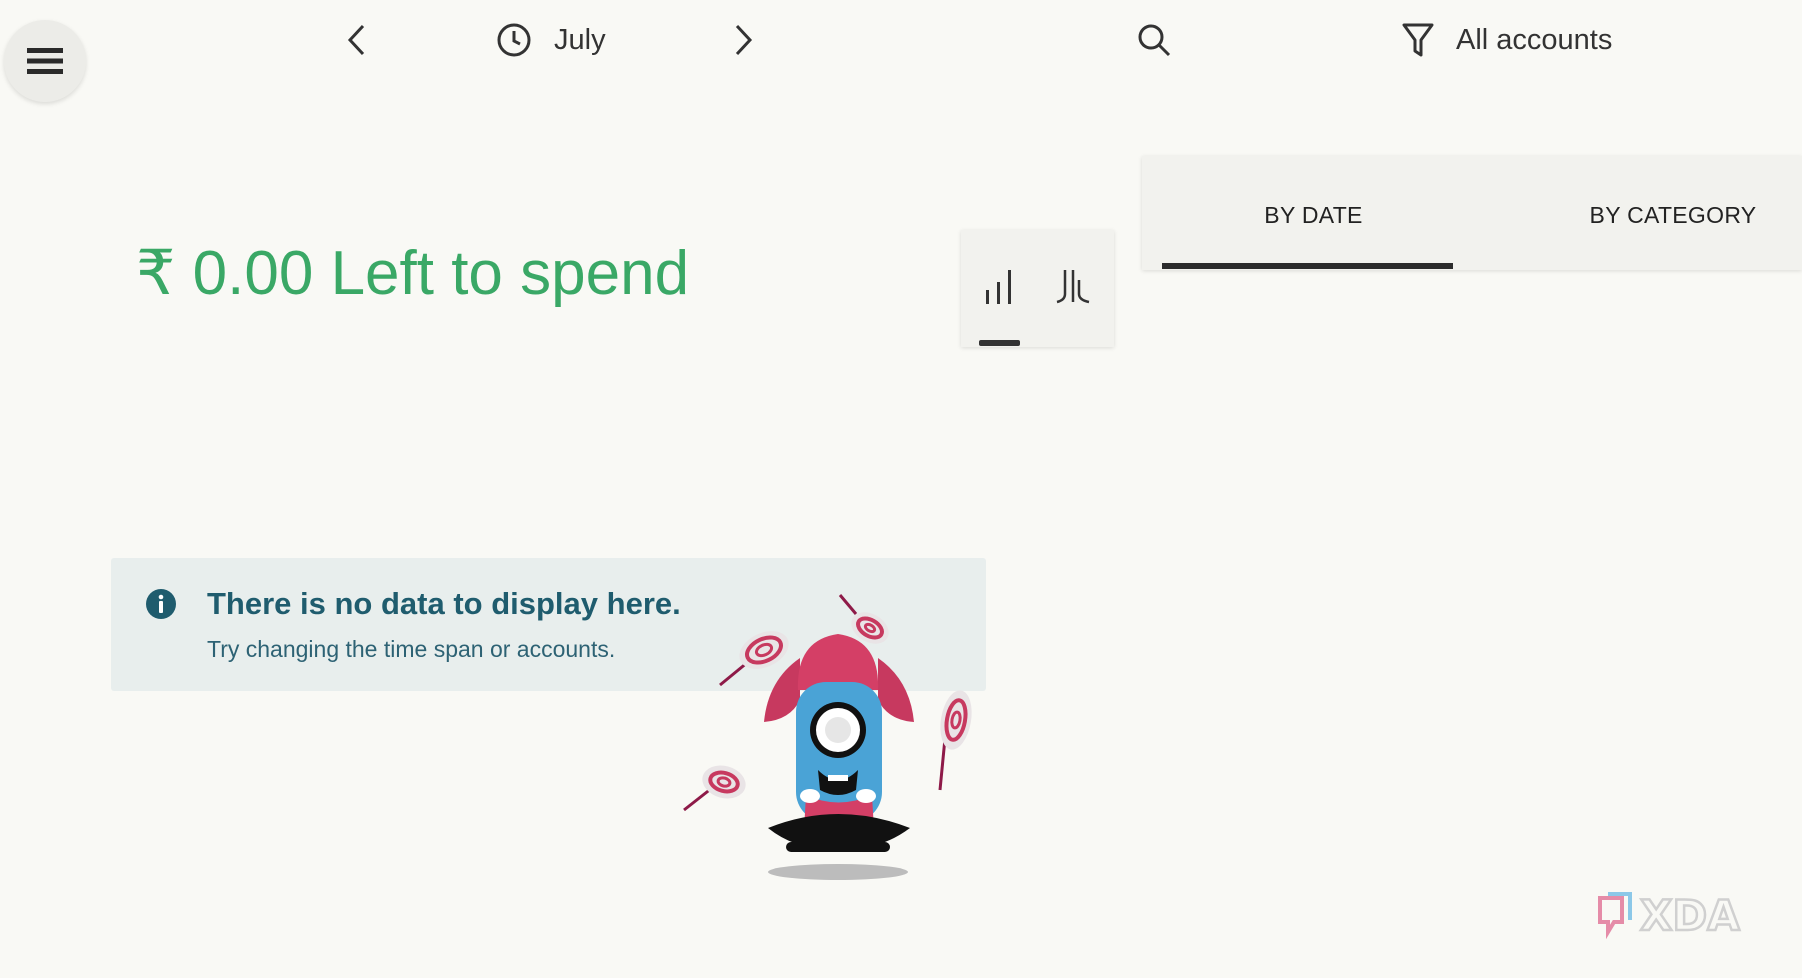 This screenshot has height=978, width=1802. I want to click on accounts-filter-label: All accounts, so click(1534, 40).